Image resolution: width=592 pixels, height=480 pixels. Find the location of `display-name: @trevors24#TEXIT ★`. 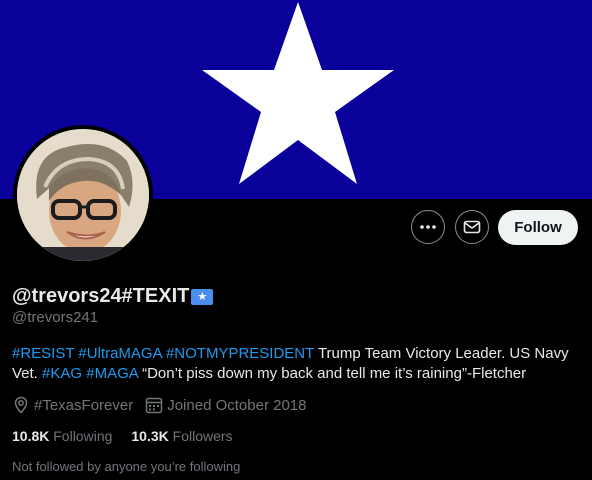

display-name: @trevors24#TEXIT ★ is located at coordinates (113, 296).